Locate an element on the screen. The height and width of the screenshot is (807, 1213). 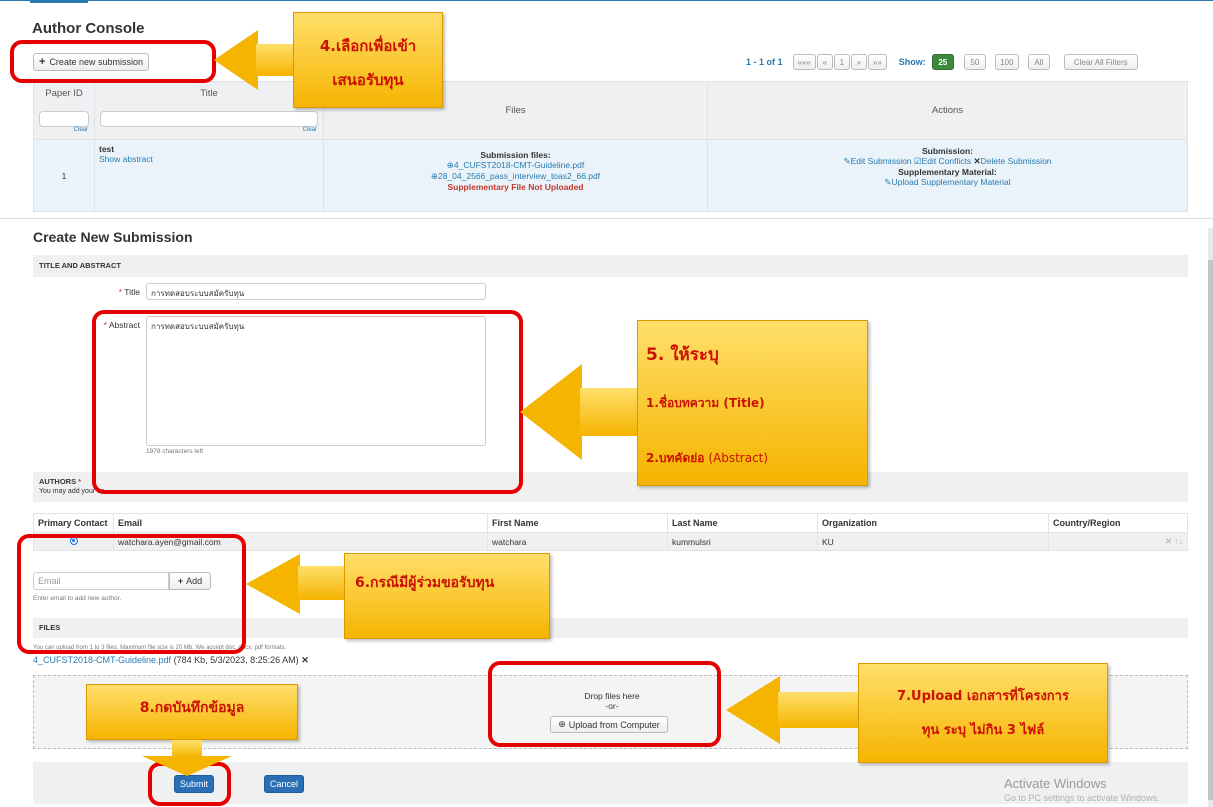
submission-heading: Submission: is located at coordinates (947, 151).